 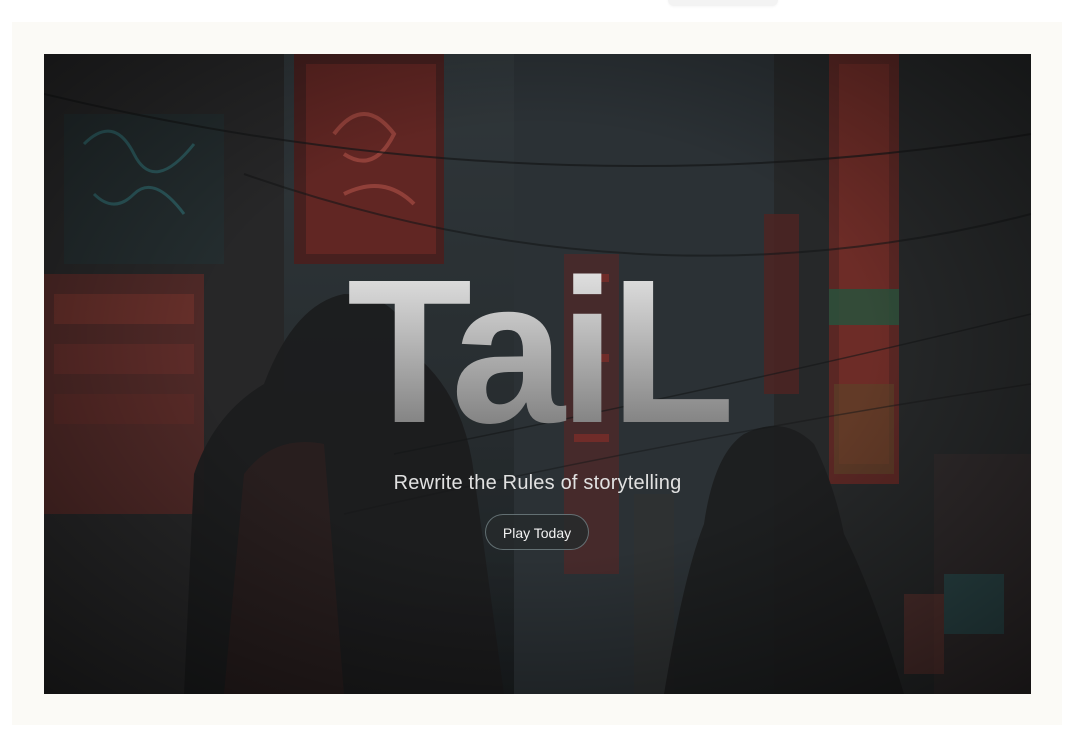 What do you see at coordinates (723, 3) in the screenshot?
I see `top-bar-fragment` at bounding box center [723, 3].